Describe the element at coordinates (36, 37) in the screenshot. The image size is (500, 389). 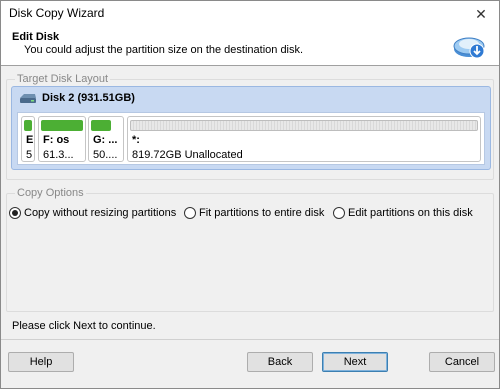
I see `step-title: Edit Disk` at that location.